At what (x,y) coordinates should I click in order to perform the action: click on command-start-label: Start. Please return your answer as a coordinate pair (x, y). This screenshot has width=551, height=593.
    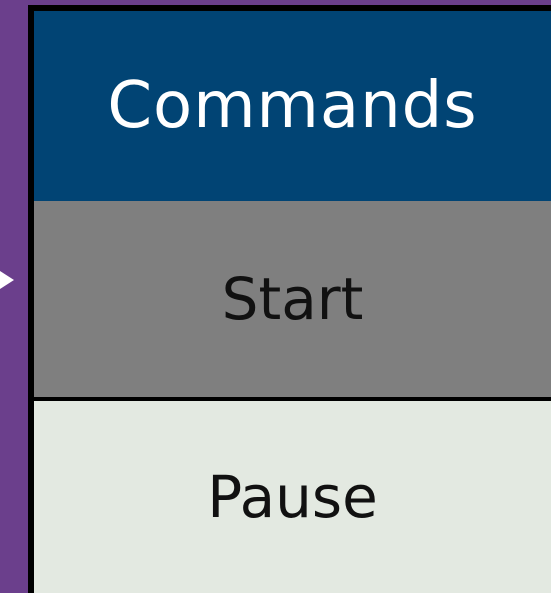
    Looking at the image, I should click on (292, 299).